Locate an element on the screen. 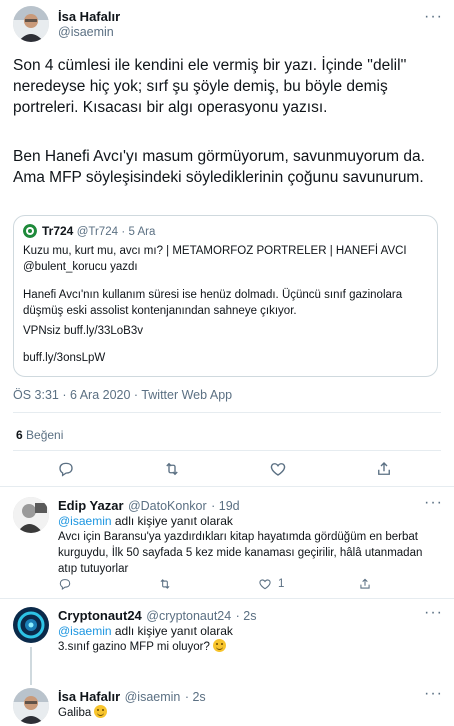 This screenshot has width=454, height=726. reply-author-name: Edip Yazar is located at coordinates (91, 505).